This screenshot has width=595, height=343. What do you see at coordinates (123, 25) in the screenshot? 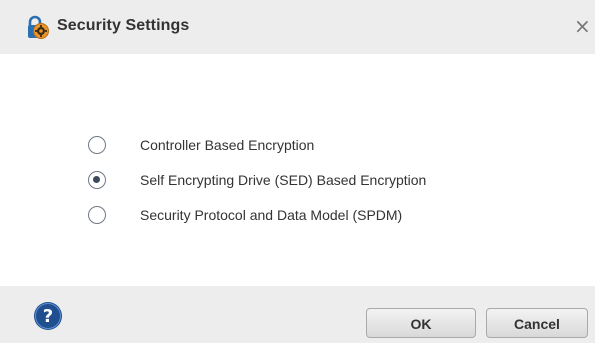
I see `dialog-title: Security Settings` at bounding box center [123, 25].